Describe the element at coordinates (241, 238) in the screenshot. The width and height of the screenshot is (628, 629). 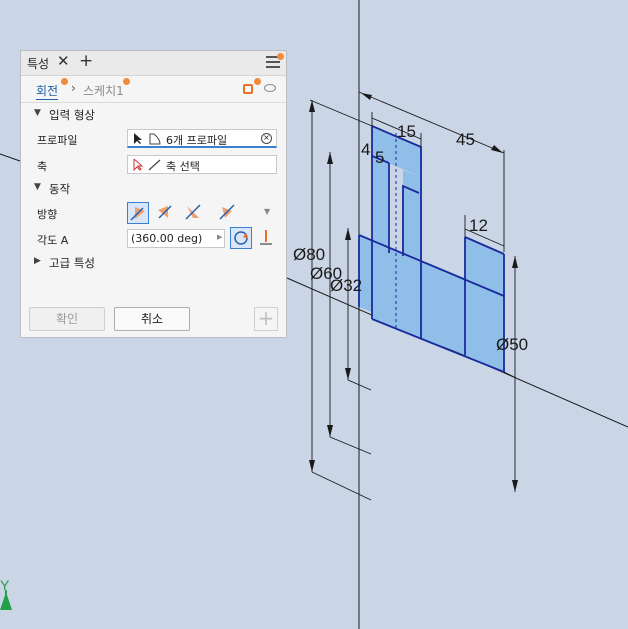
I see `full-revolve-button` at that location.